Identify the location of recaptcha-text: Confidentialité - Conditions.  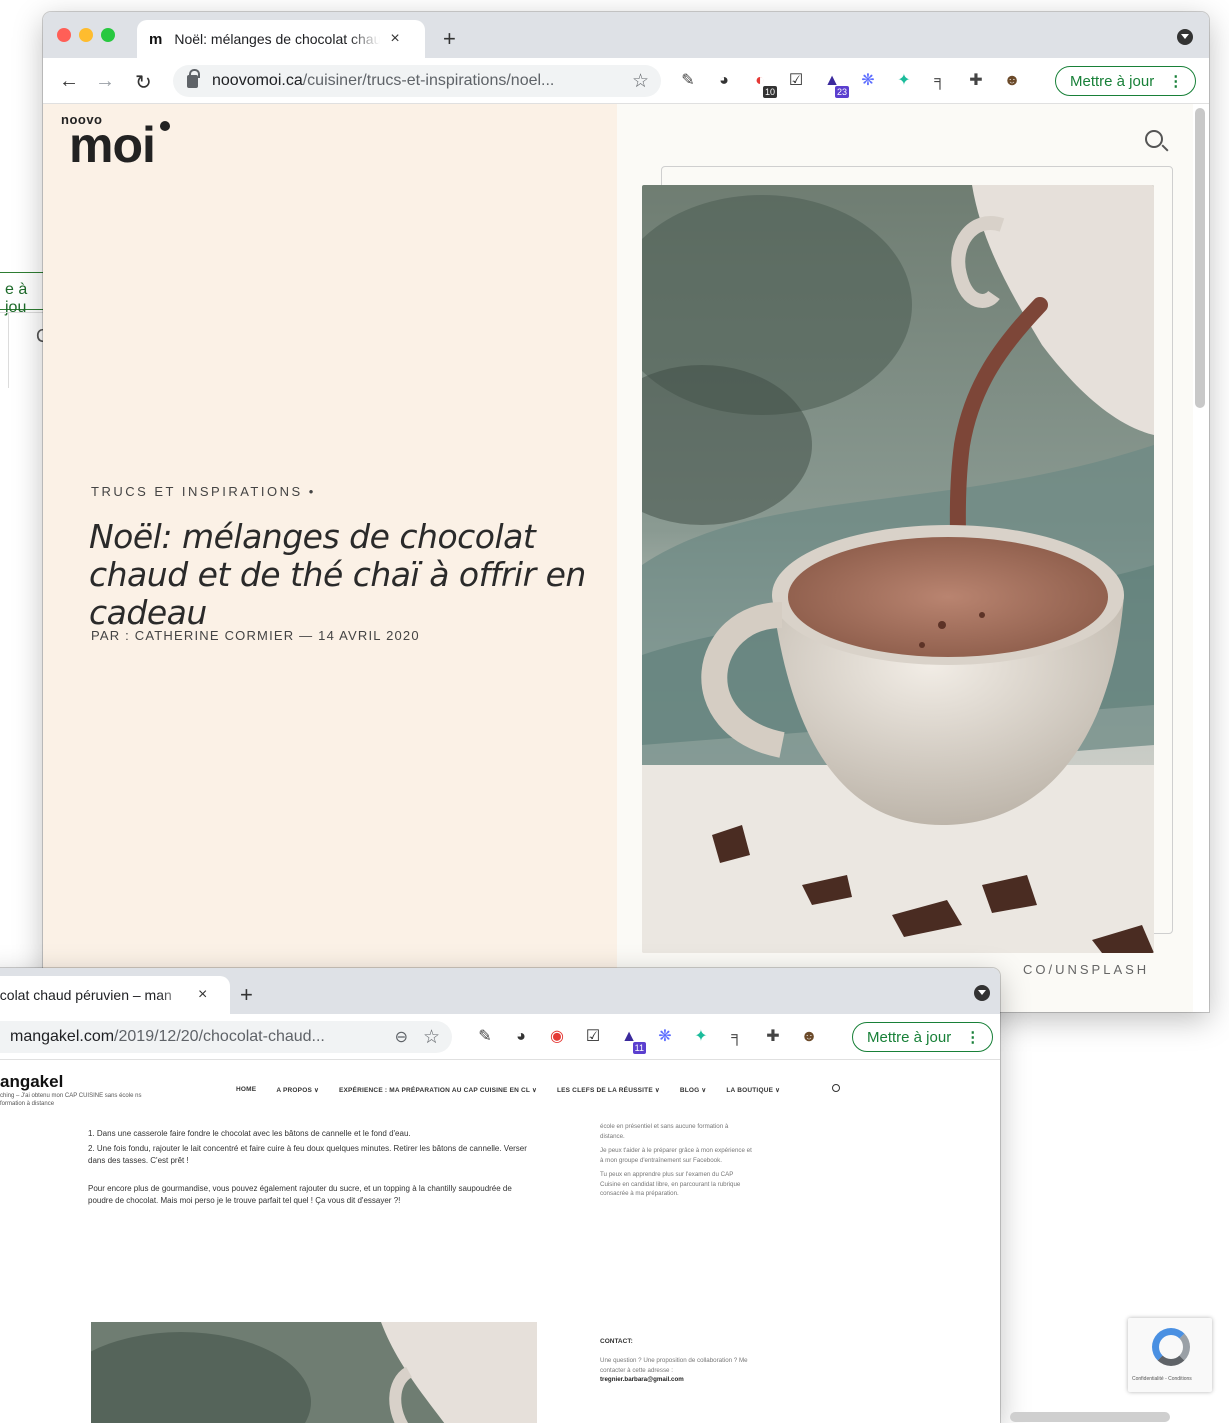
(1162, 1379).